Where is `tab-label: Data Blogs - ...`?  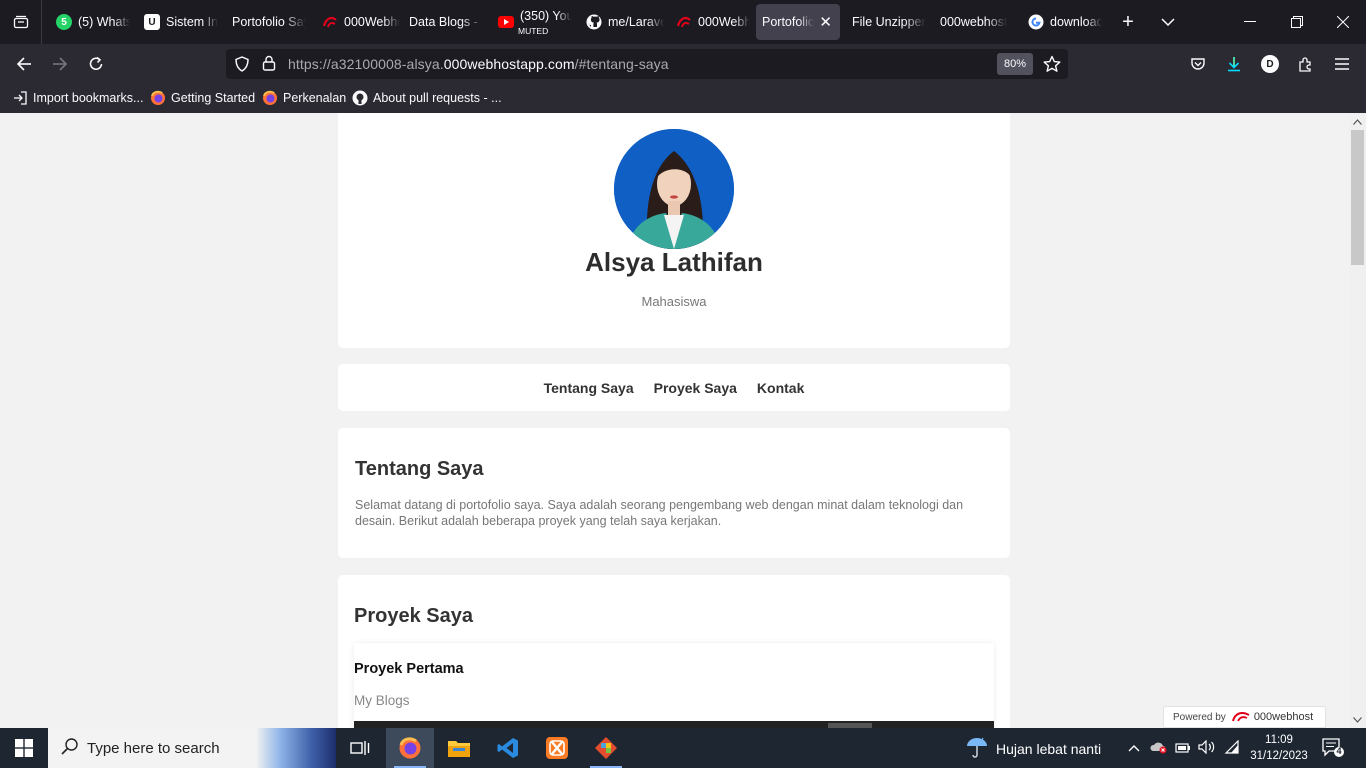
tab-label: Data Blogs - ... is located at coordinates (446, 22).